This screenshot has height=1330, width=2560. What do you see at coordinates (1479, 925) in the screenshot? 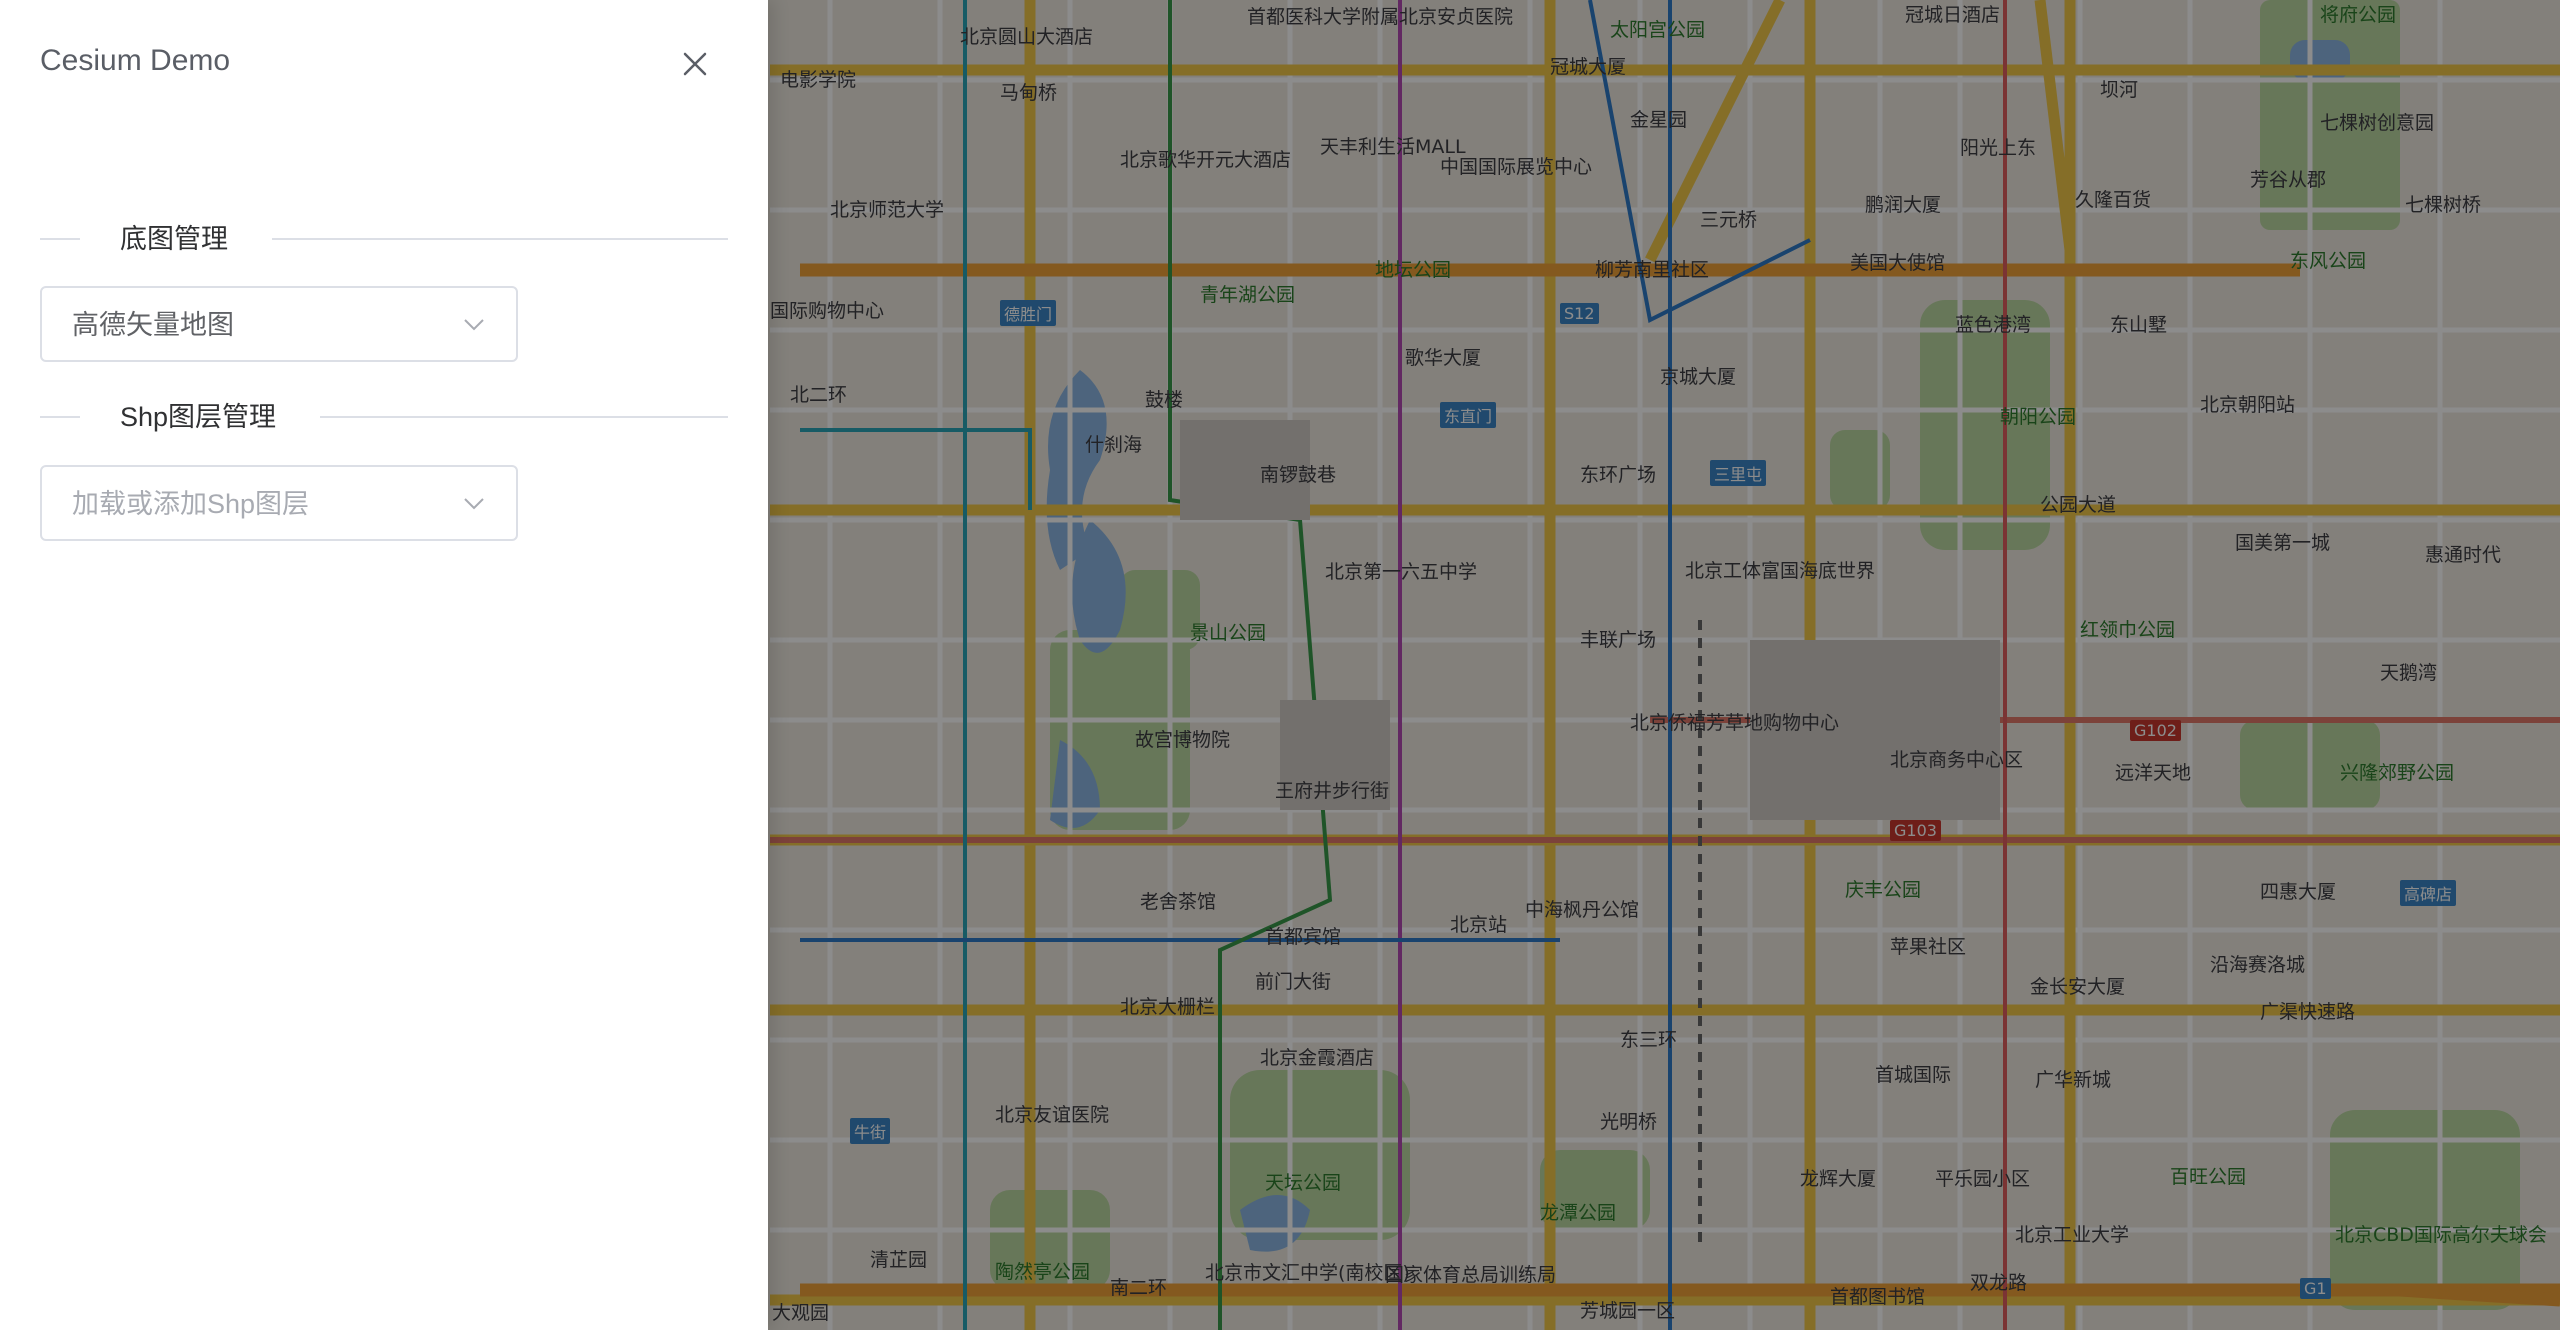
I see `map-label: 北京站` at bounding box center [1479, 925].